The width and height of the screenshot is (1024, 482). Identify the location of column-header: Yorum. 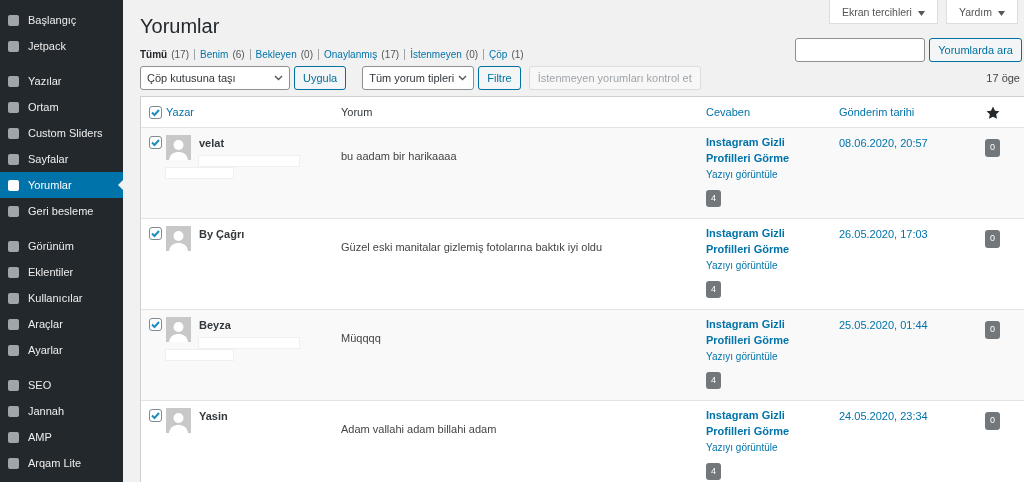
(357, 111).